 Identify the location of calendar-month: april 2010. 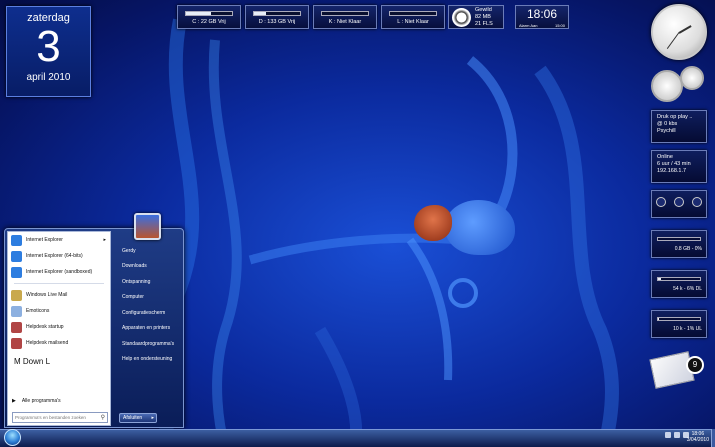
(48, 77).